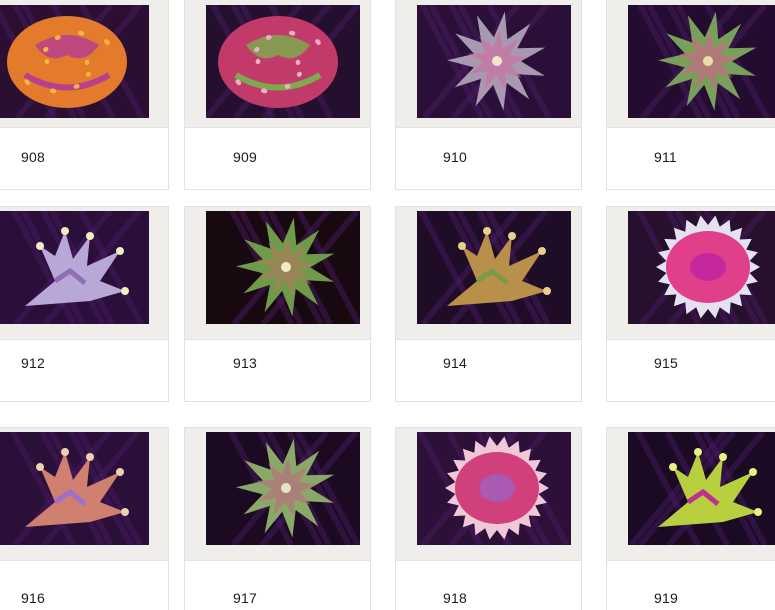 The image size is (775, 610). I want to click on coral-card-916: 916, so click(84, 518).